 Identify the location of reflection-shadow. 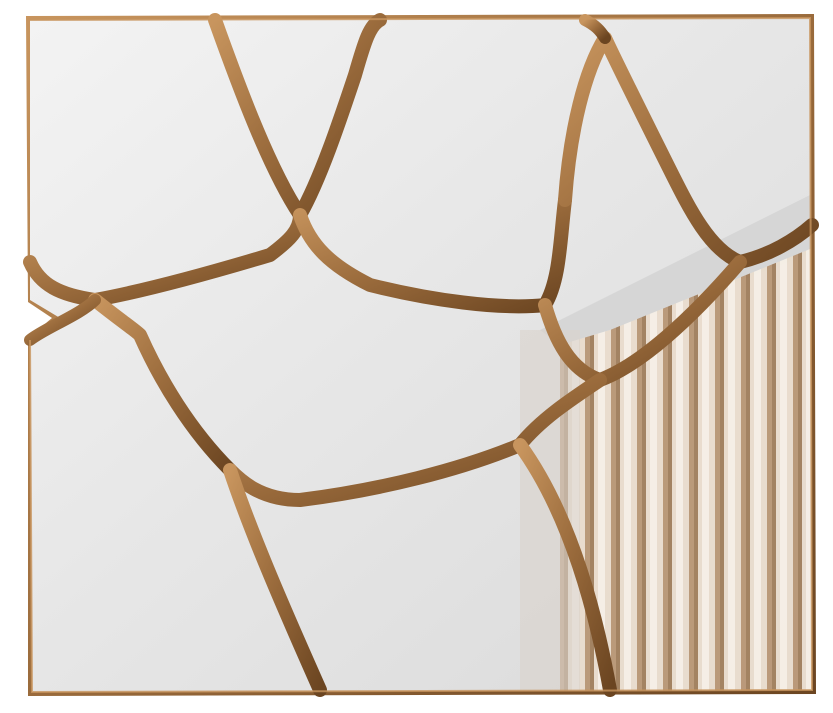
(550, 511).